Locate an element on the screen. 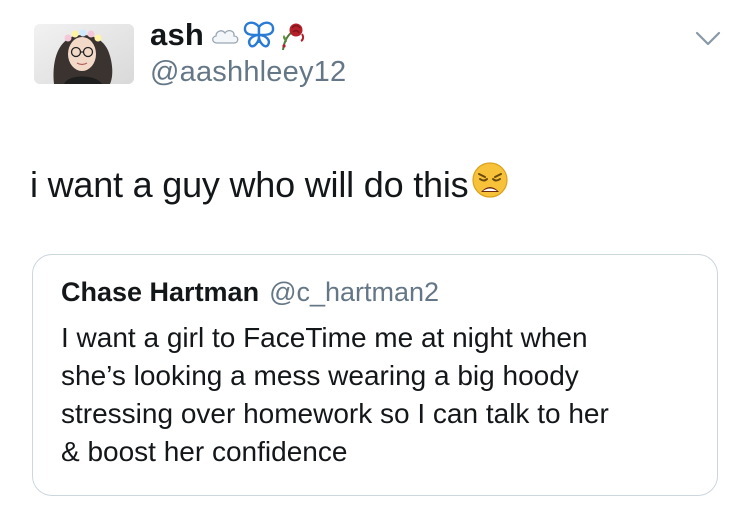  cloud-icon is located at coordinates (225, 36).